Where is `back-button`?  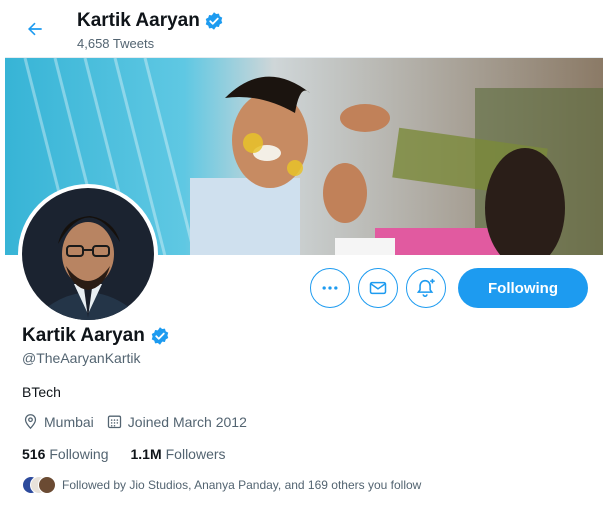 back-button is located at coordinates (35, 29).